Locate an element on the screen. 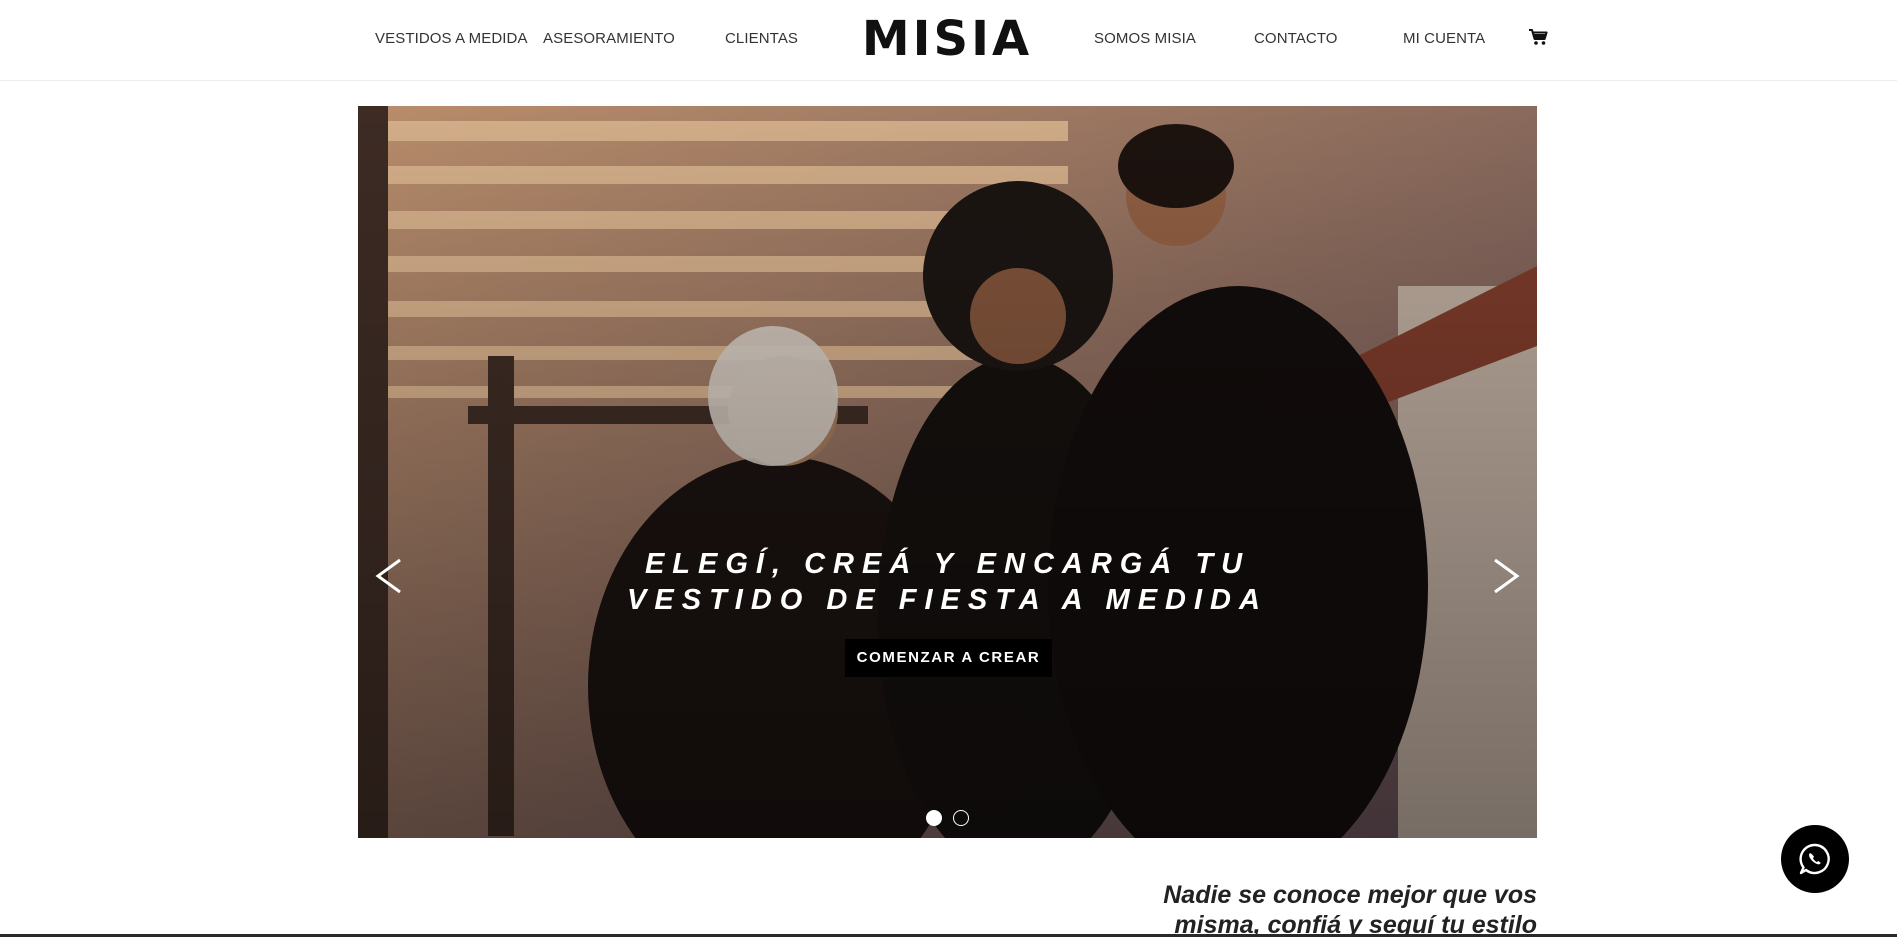 The height and width of the screenshot is (937, 1897). comenzar-a-crear-button: COMENZAR A CREAR is located at coordinates (948, 658).